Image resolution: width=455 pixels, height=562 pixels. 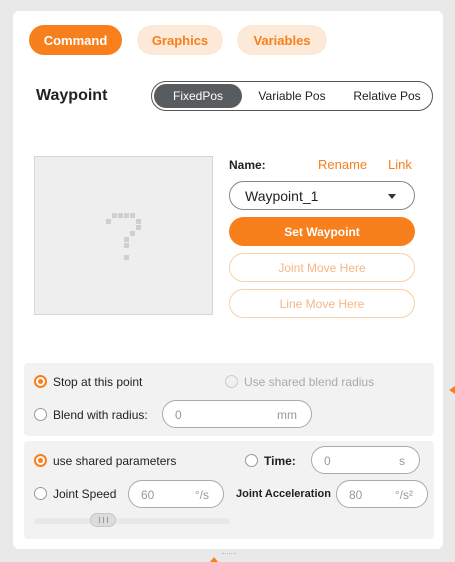 I want to click on joint-speed-input: 60 °/s, so click(x=176, y=494).